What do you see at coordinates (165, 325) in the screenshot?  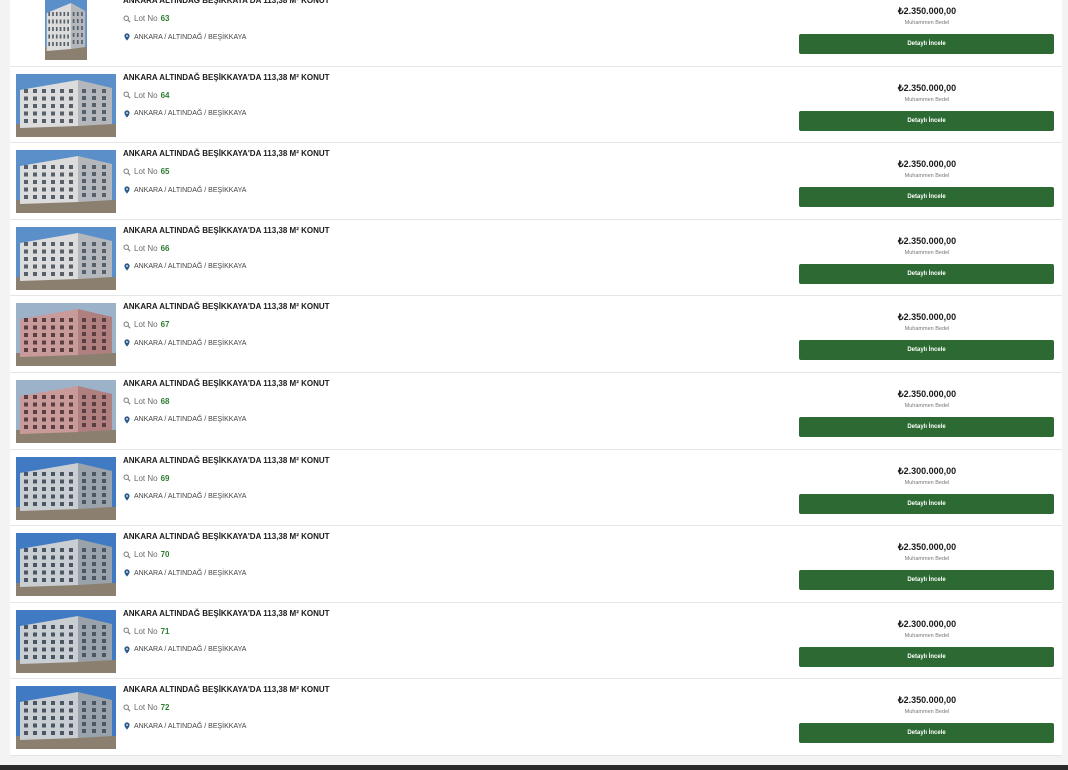 I see `lot-number: 67` at bounding box center [165, 325].